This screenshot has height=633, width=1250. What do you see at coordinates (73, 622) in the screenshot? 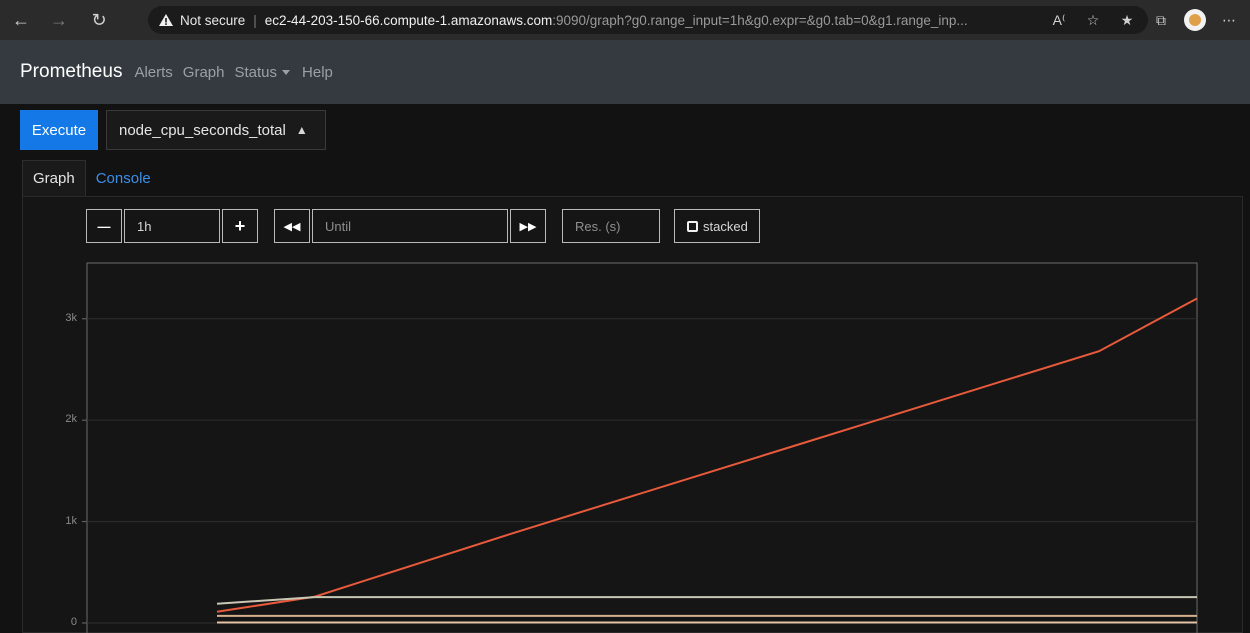
I see `y-tick-label: 0` at bounding box center [73, 622].